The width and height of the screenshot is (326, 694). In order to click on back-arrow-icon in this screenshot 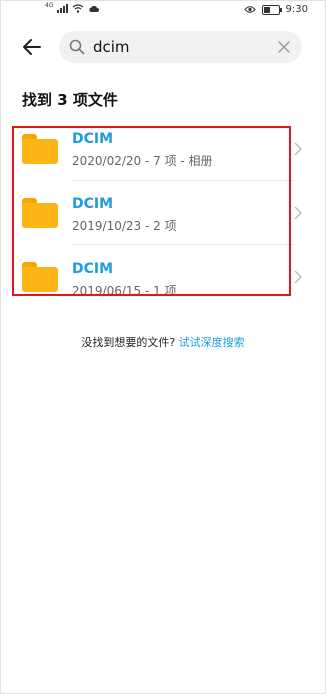, I will do `click(33, 47)`.